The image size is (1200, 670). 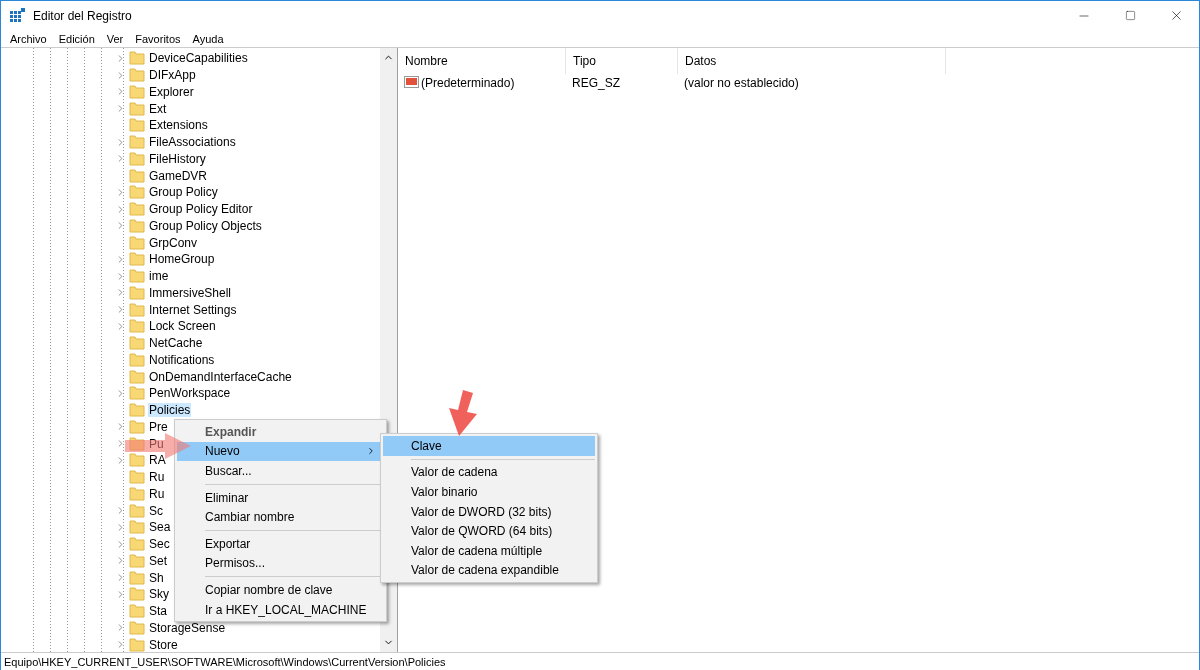 I want to click on tree-item: ime, so click(x=159, y=276).